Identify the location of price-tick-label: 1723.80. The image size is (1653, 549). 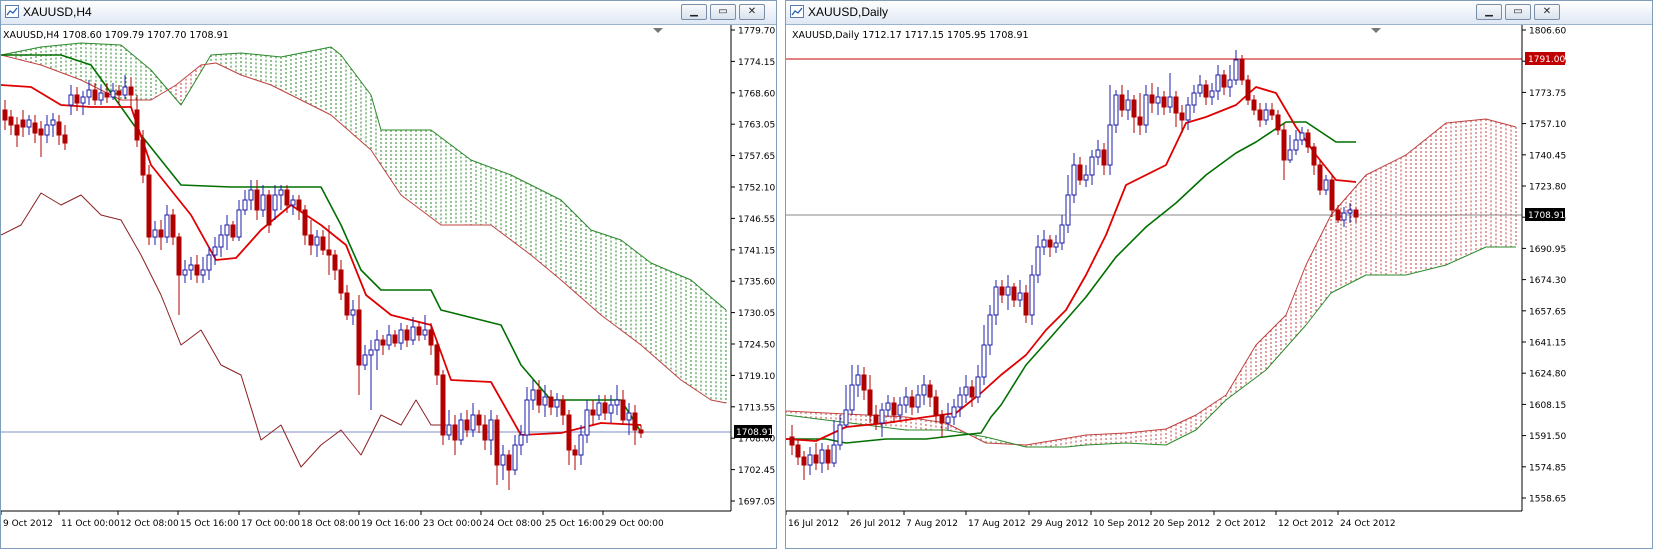
(1547, 188).